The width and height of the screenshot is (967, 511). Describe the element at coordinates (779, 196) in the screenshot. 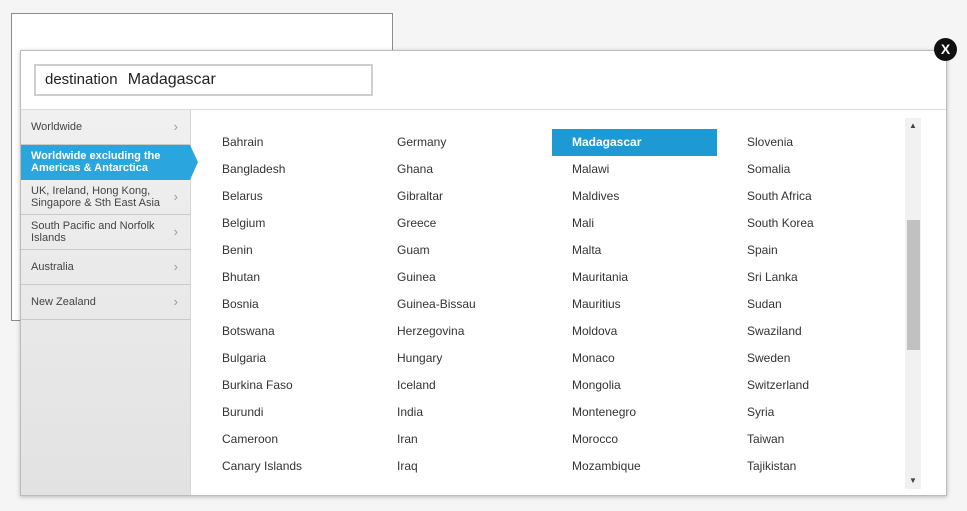

I see `country-label: South Africa` at that location.